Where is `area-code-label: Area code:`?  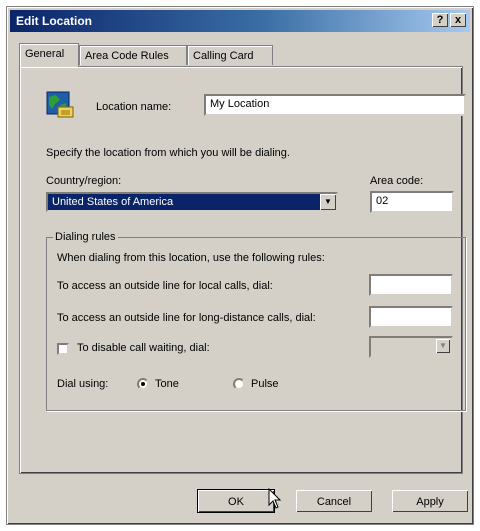
area-code-label: Area code: is located at coordinates (397, 181).